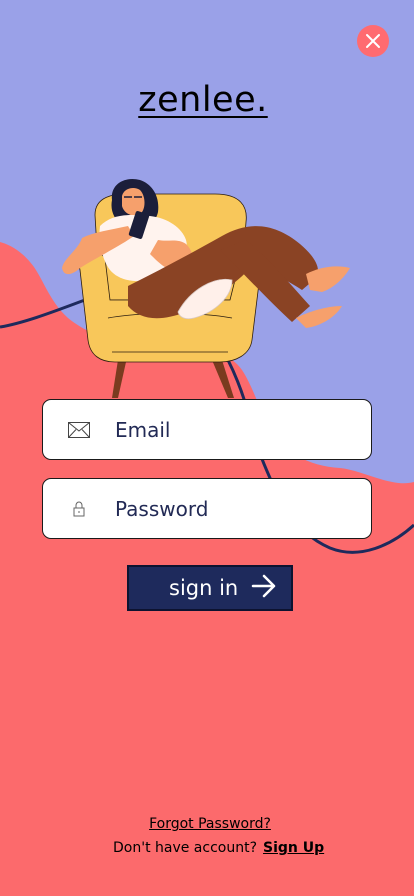  Describe the element at coordinates (293, 848) in the screenshot. I see `sign-up-link: Sign Up` at that location.